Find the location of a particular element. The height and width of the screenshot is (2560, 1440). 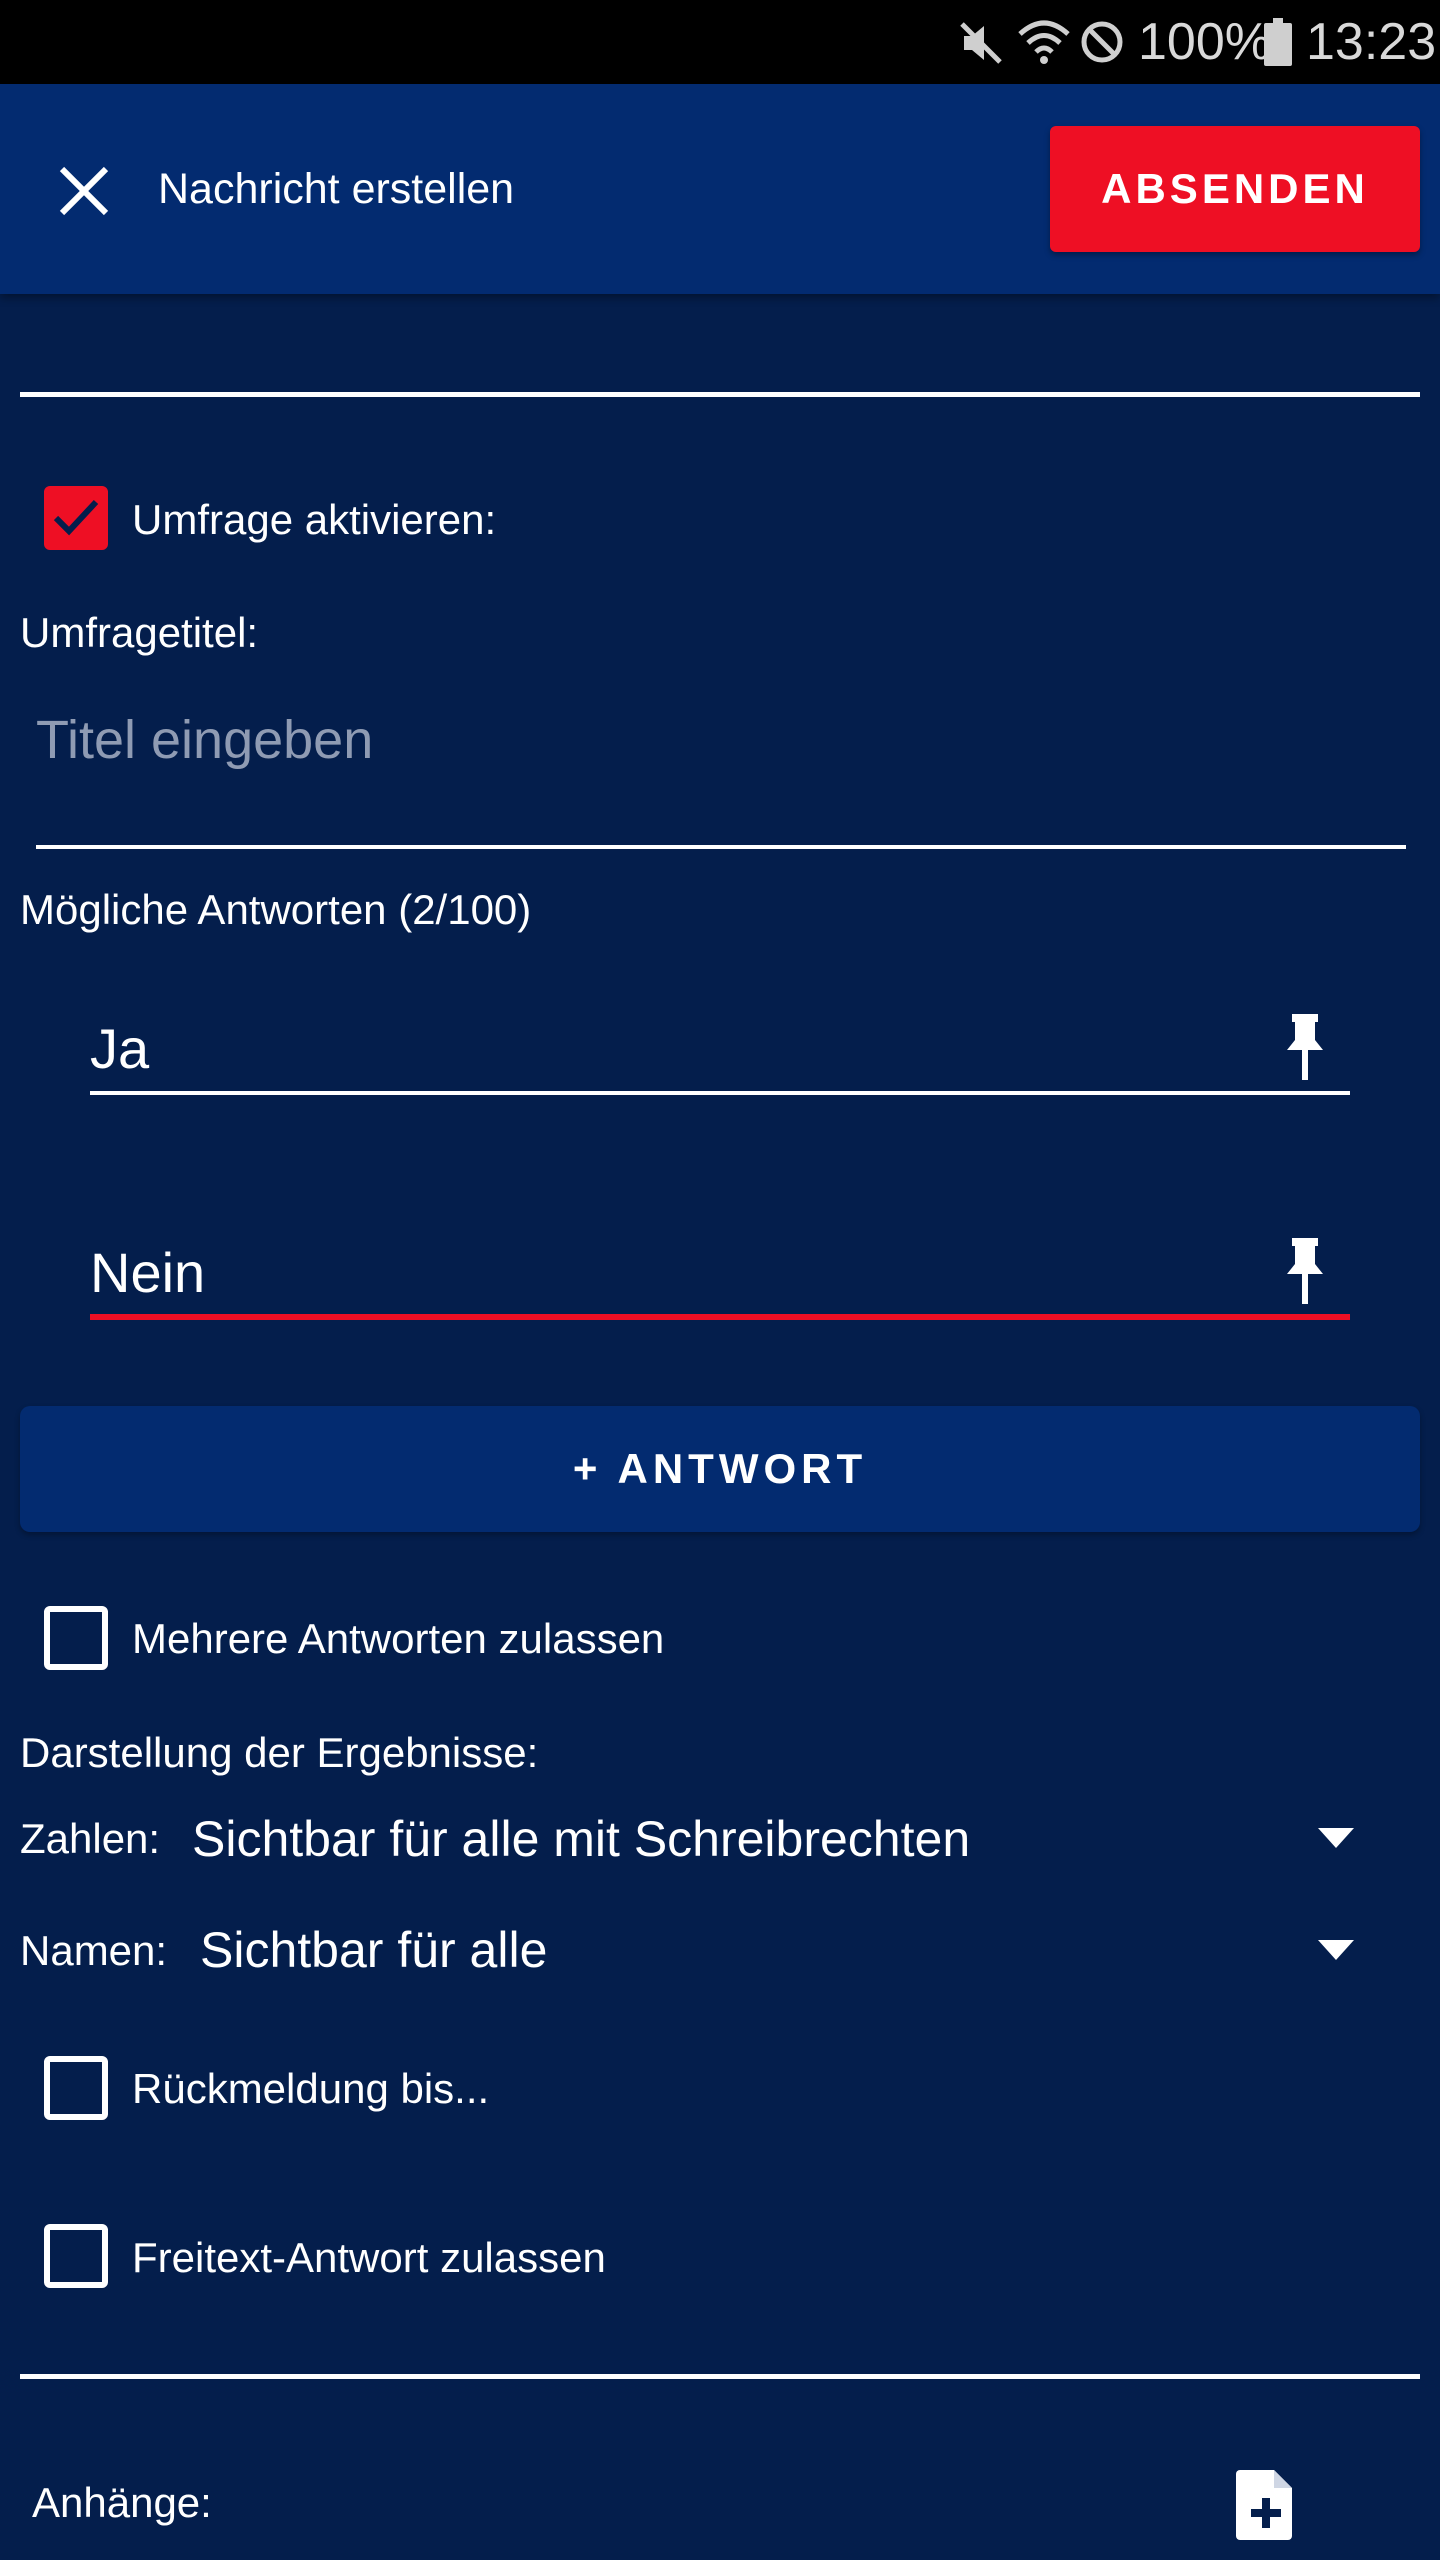

send-button: ABSENDEN is located at coordinates (1235, 189).